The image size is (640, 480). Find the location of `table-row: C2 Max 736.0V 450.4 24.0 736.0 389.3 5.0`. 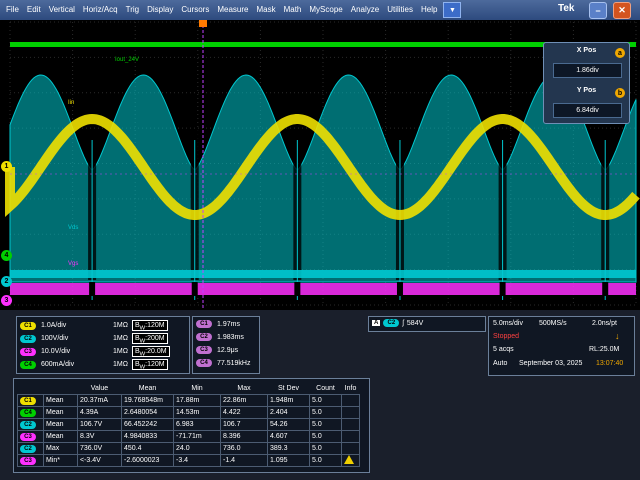

table-row: C2 Max 736.0V 450.4 24.0 736.0 389.3 5.0 is located at coordinates (188, 448).